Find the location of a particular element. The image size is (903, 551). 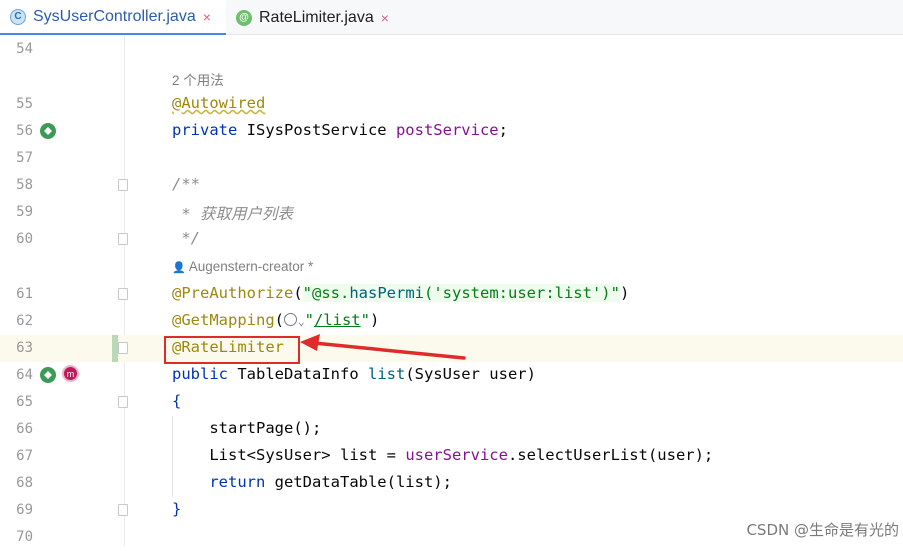

line-number: 69 is located at coordinates (24, 510).